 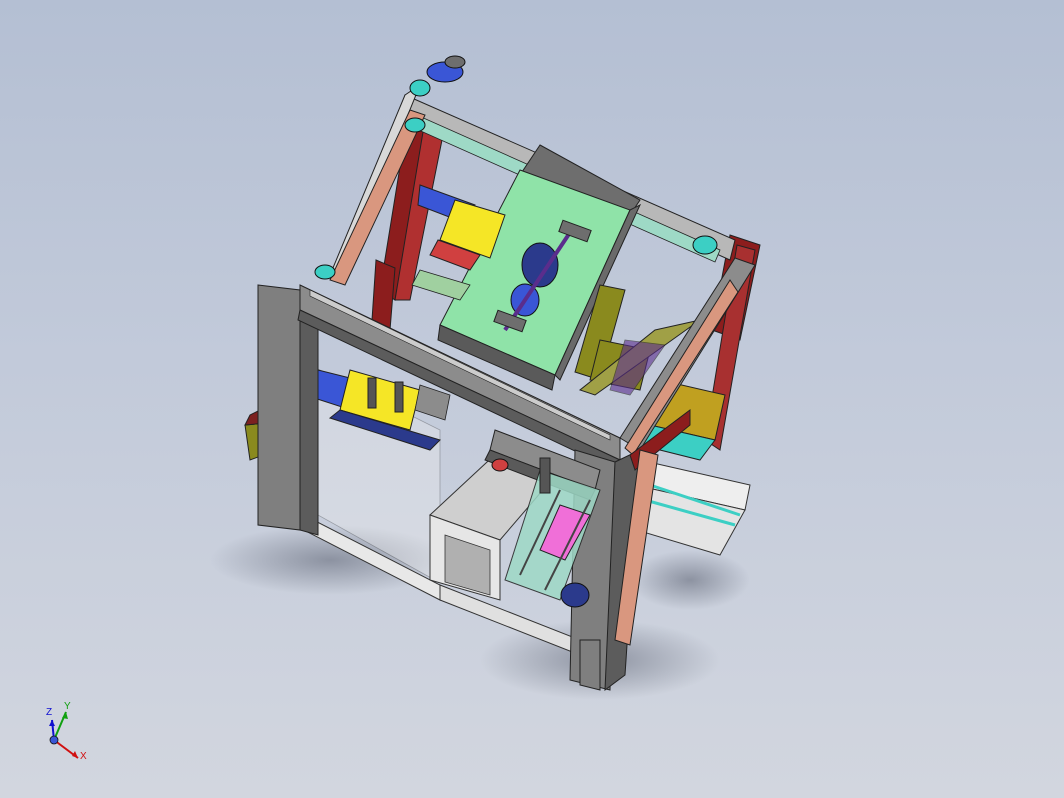 I want to click on x-axis-label: X, so click(x=83, y=756).